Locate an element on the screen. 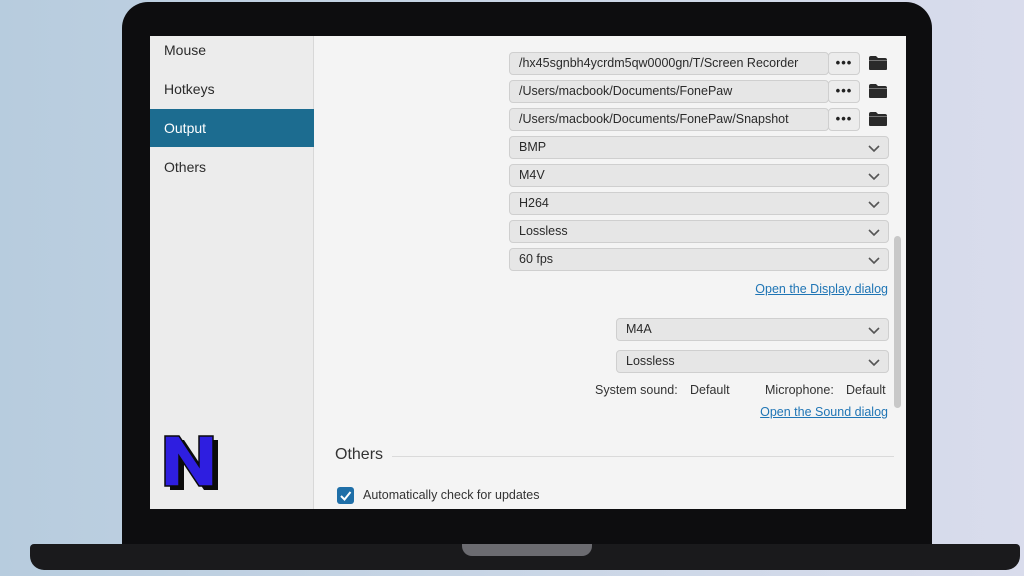 This screenshot has width=1024, height=576. video-format-value: M4V is located at coordinates (532, 175).